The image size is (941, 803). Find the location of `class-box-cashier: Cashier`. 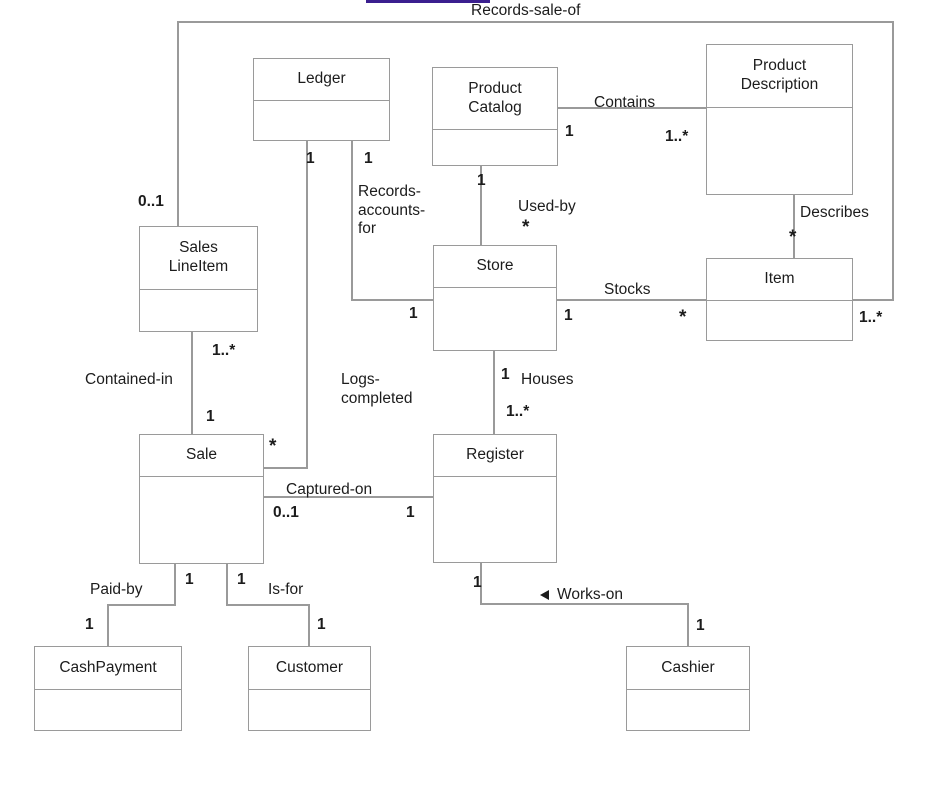

class-box-cashier: Cashier is located at coordinates (688, 688).